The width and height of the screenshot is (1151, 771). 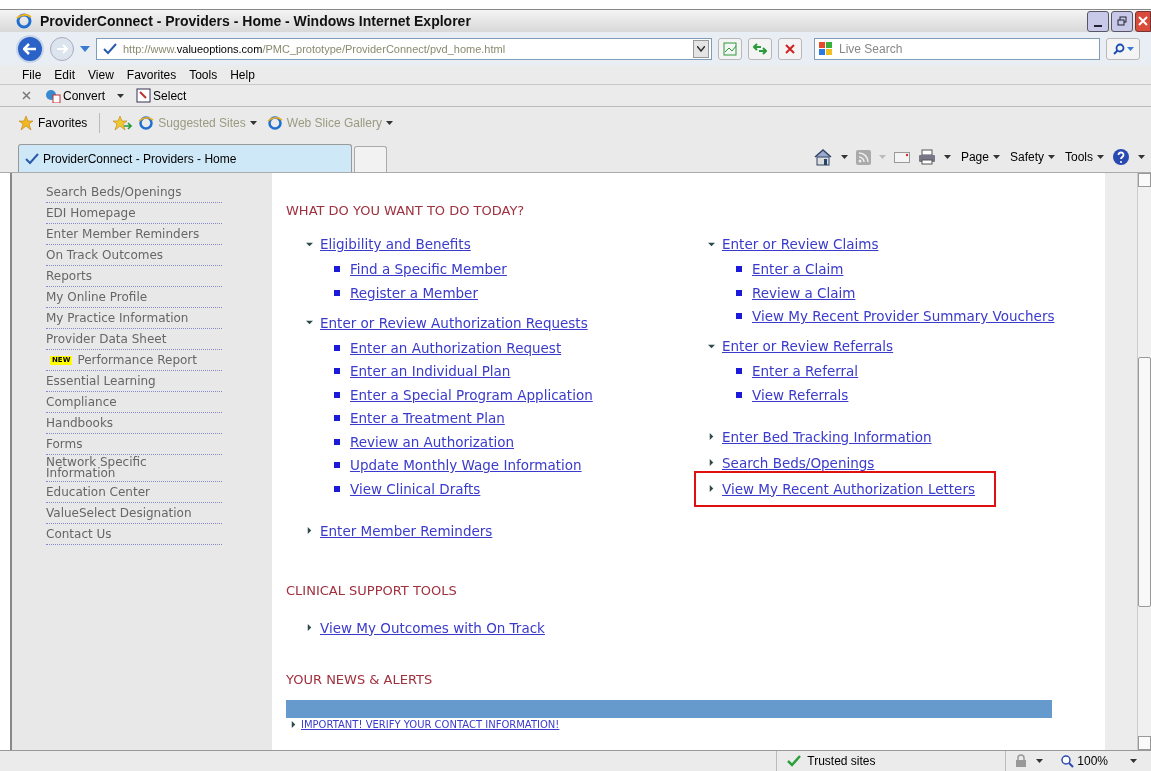 I want to click on sidebar-link: ValueSelect Designation, so click(x=119, y=513).